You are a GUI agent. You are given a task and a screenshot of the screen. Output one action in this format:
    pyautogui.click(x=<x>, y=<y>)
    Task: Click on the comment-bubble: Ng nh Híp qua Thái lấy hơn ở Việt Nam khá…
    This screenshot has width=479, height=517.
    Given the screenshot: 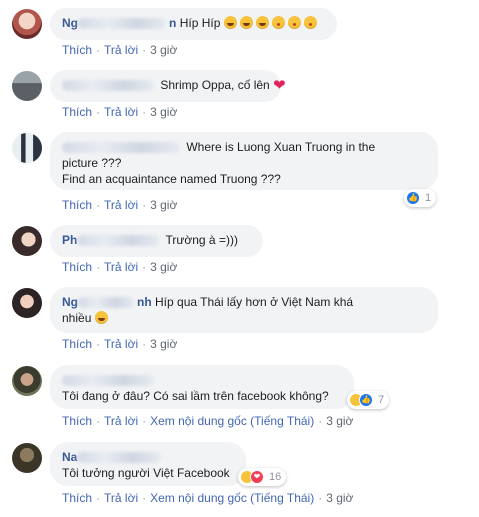 What is the action you would take?
    pyautogui.click(x=244, y=310)
    